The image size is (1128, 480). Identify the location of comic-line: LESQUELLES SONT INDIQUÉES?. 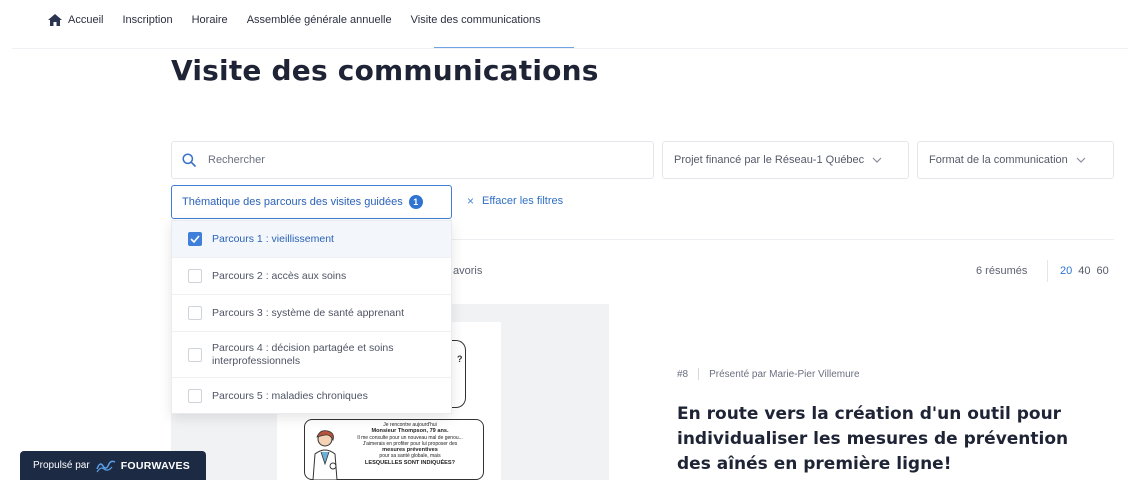
(410, 462).